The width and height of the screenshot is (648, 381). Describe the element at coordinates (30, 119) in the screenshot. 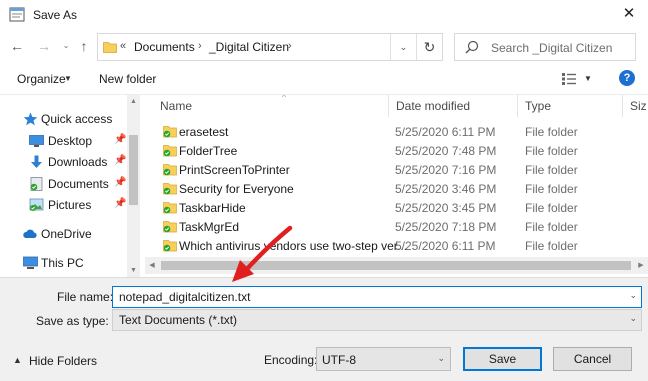

I see `star-icon` at that location.